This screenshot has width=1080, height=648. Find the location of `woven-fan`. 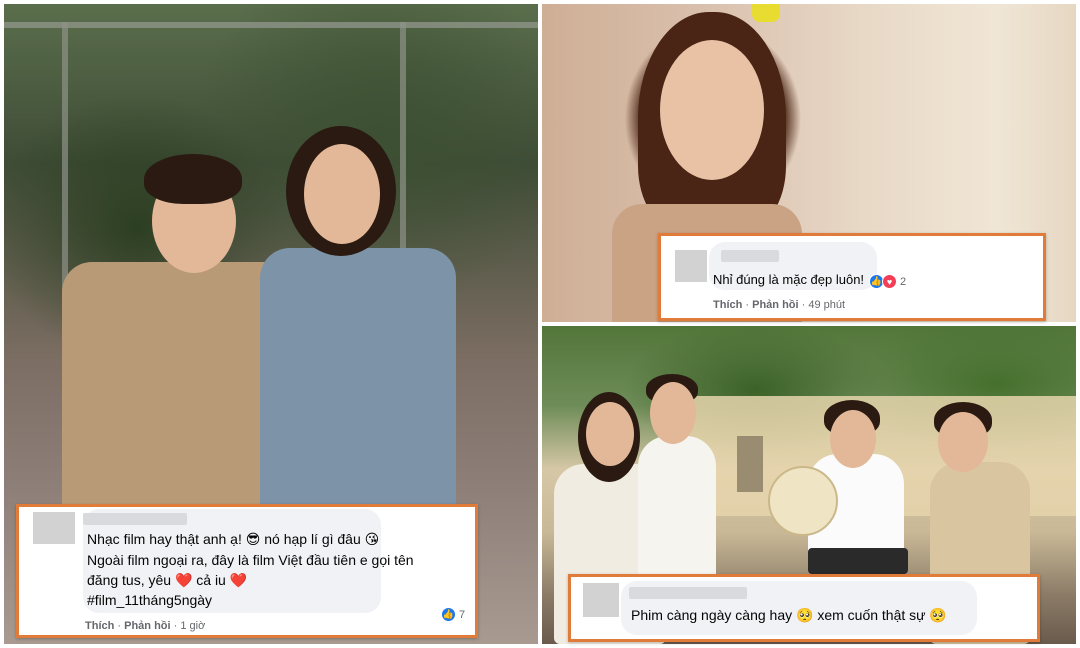

woven-fan is located at coordinates (803, 501).